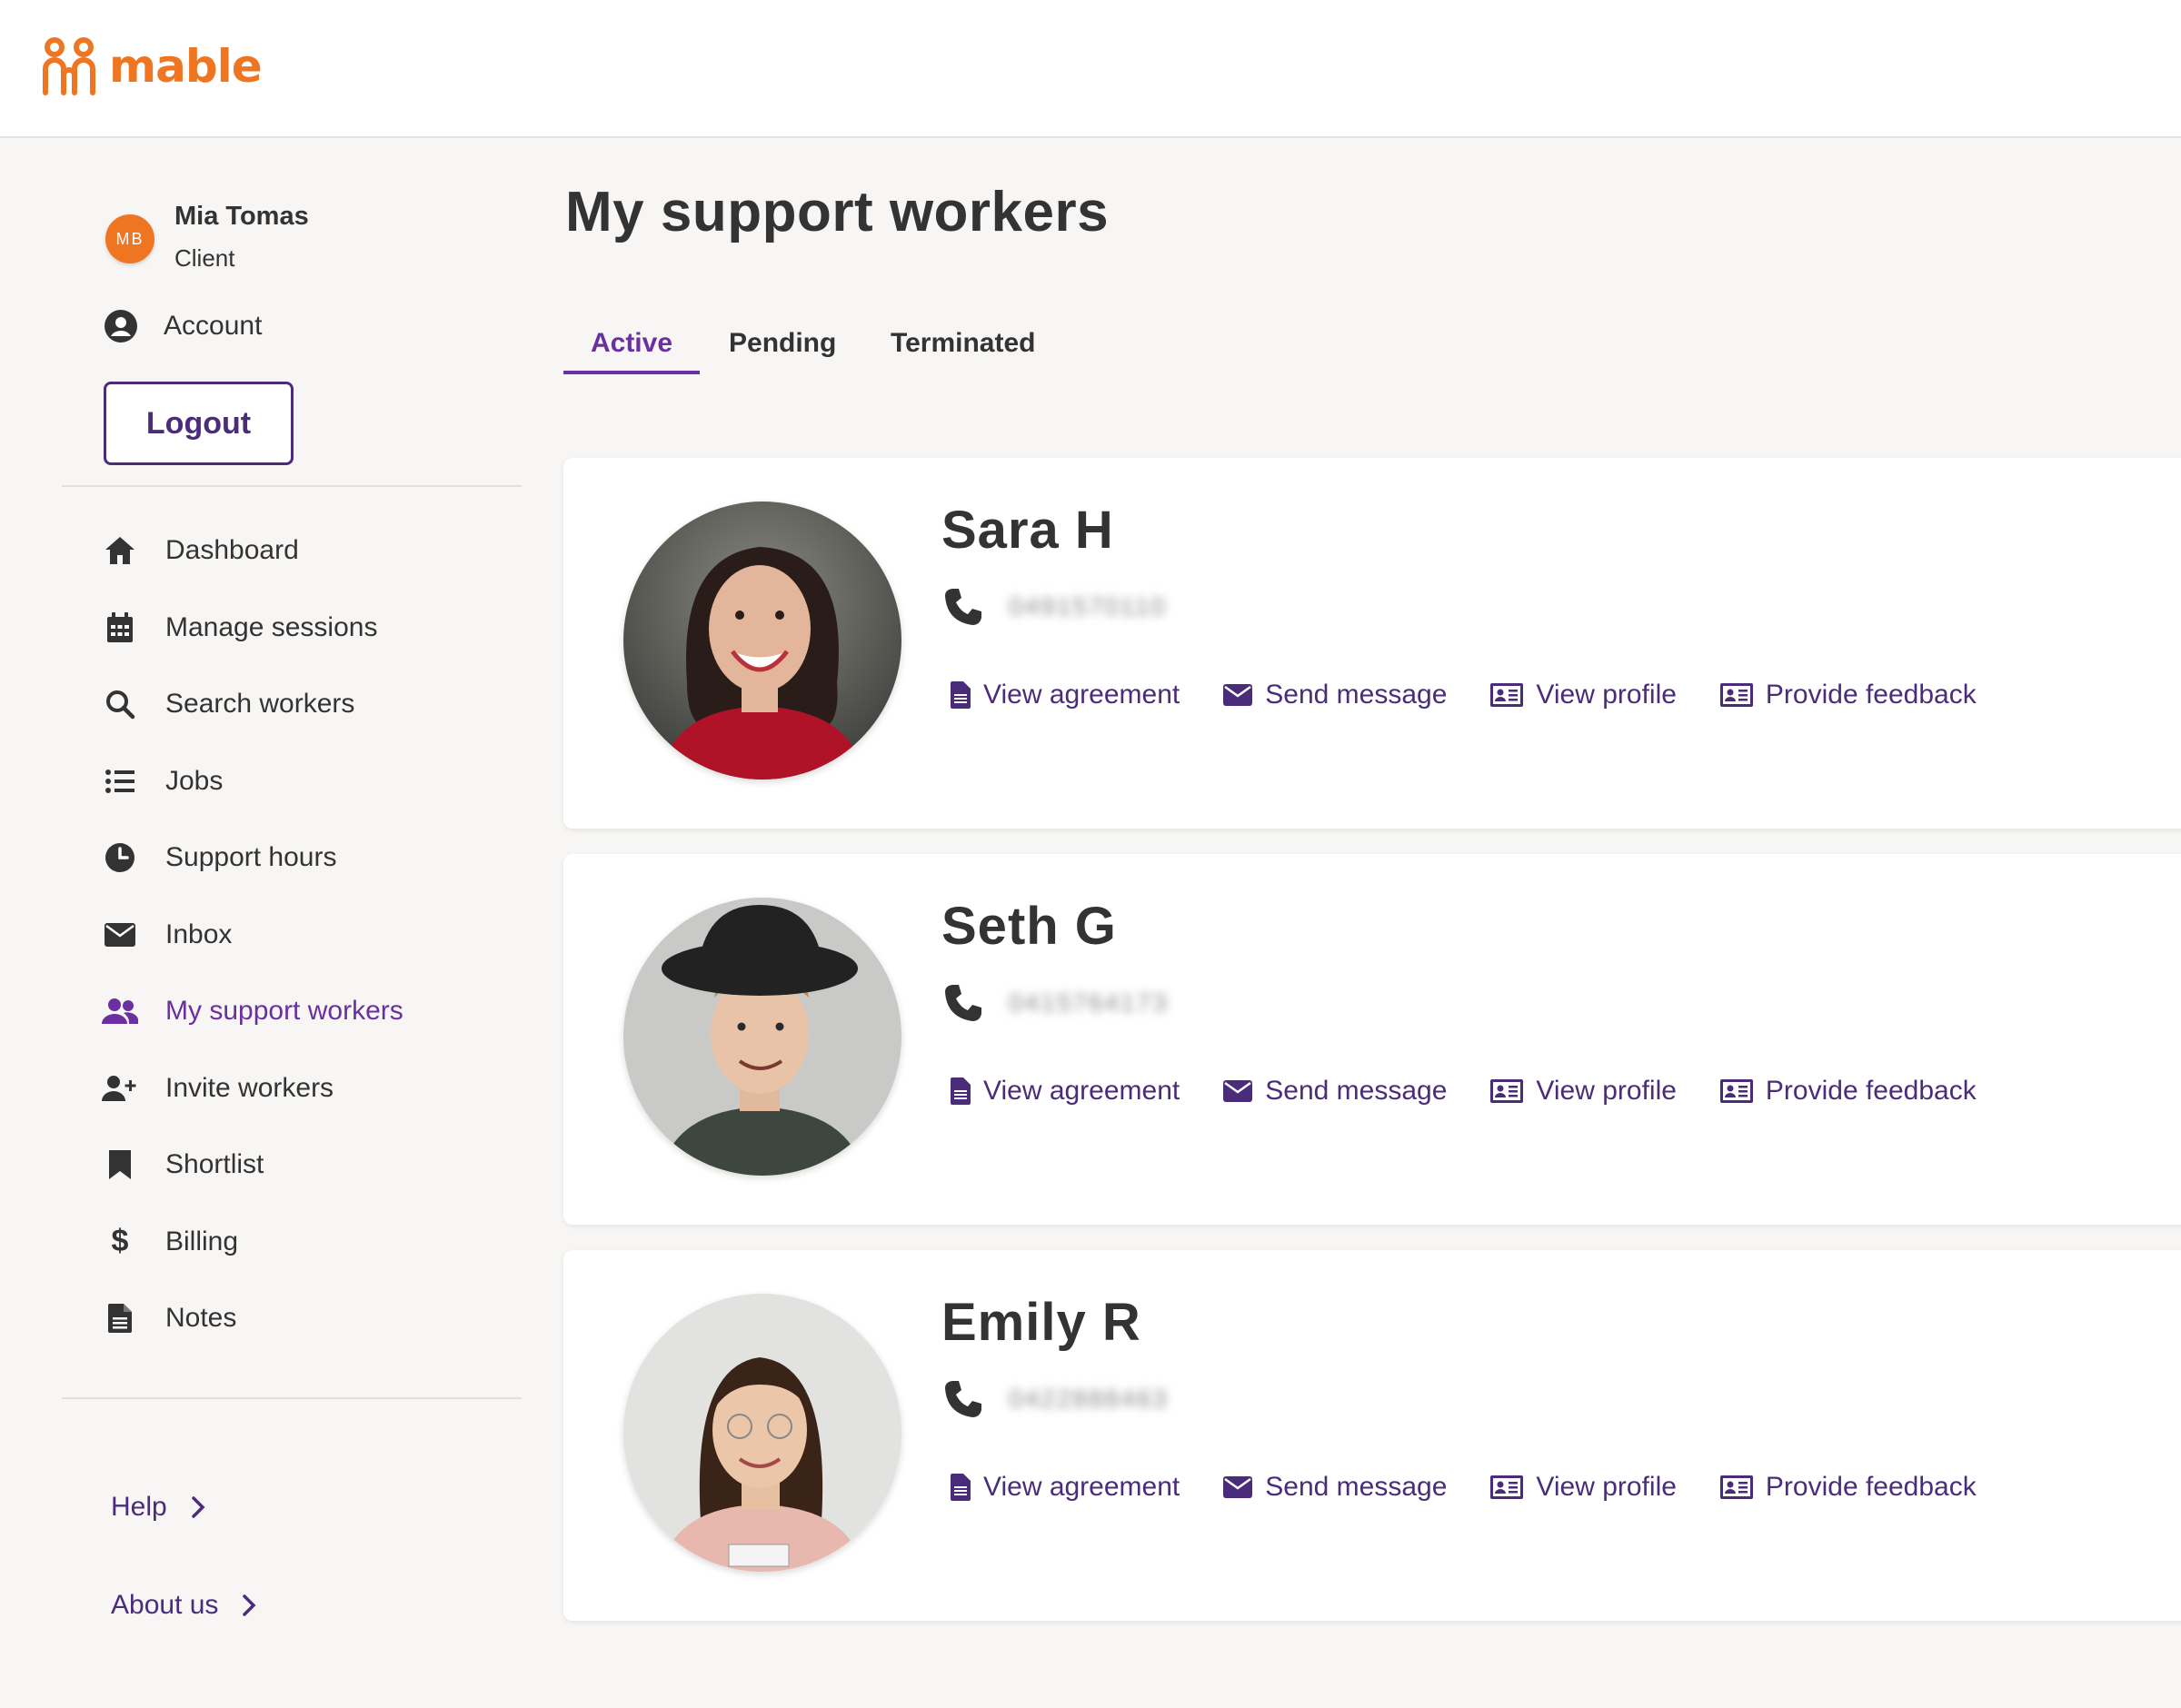 This screenshot has height=1708, width=2181. What do you see at coordinates (214, 1164) in the screenshot?
I see `sidebar-item-label: Shortlist` at bounding box center [214, 1164].